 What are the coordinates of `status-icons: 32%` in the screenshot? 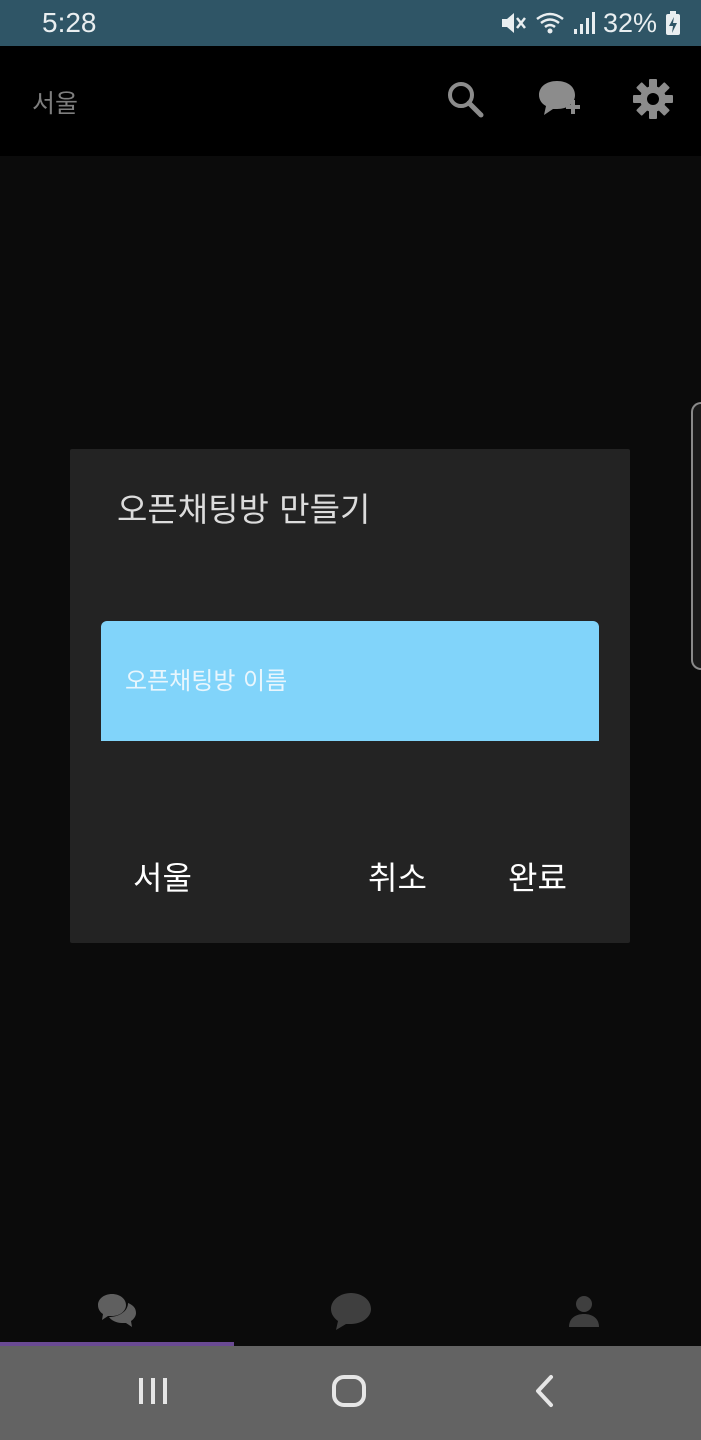 It's located at (590, 23).